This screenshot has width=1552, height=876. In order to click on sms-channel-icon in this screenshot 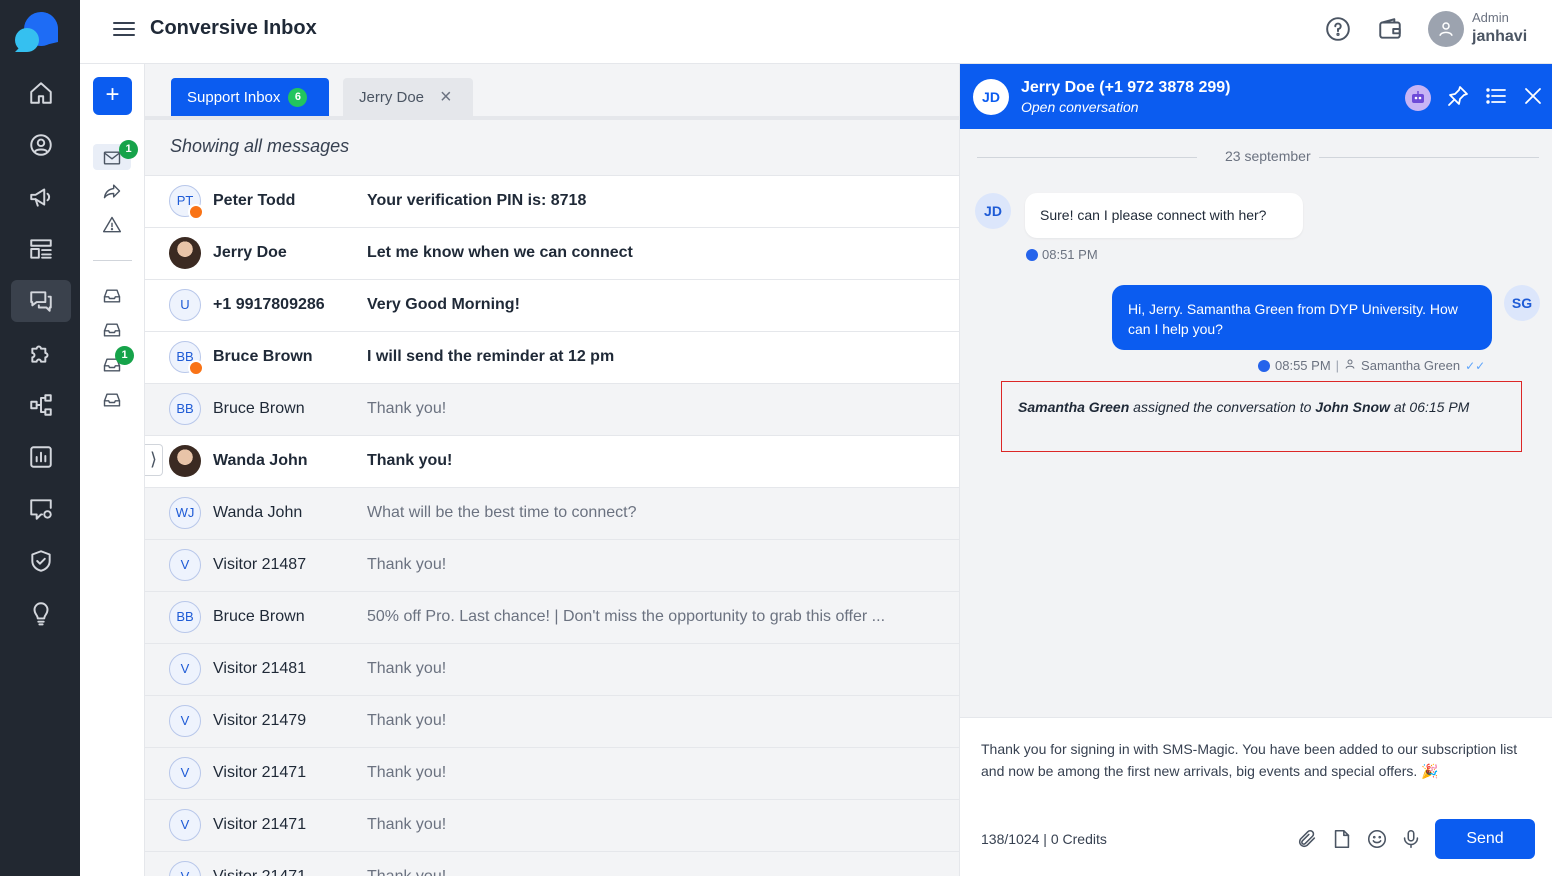, I will do `click(1032, 254)`.